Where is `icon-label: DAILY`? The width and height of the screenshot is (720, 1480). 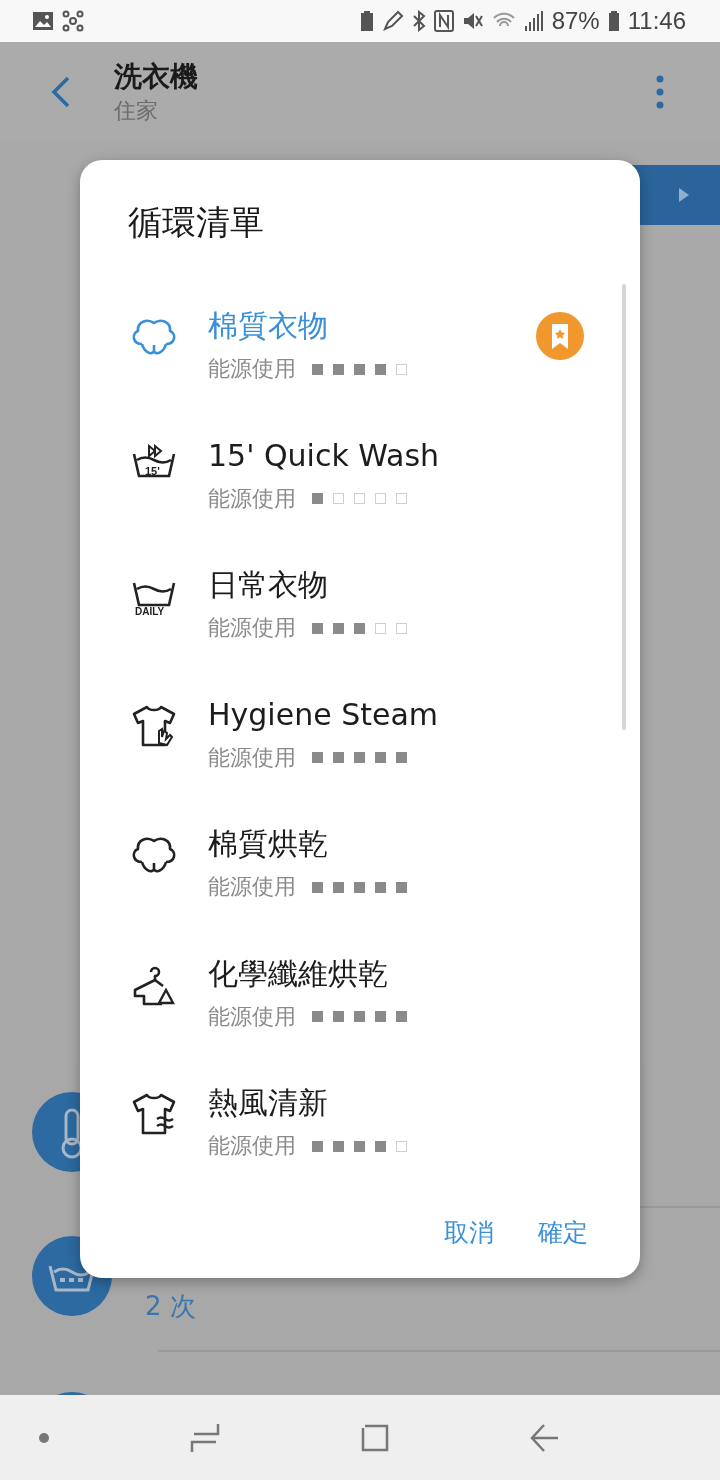 icon-label: DAILY is located at coordinates (150, 611).